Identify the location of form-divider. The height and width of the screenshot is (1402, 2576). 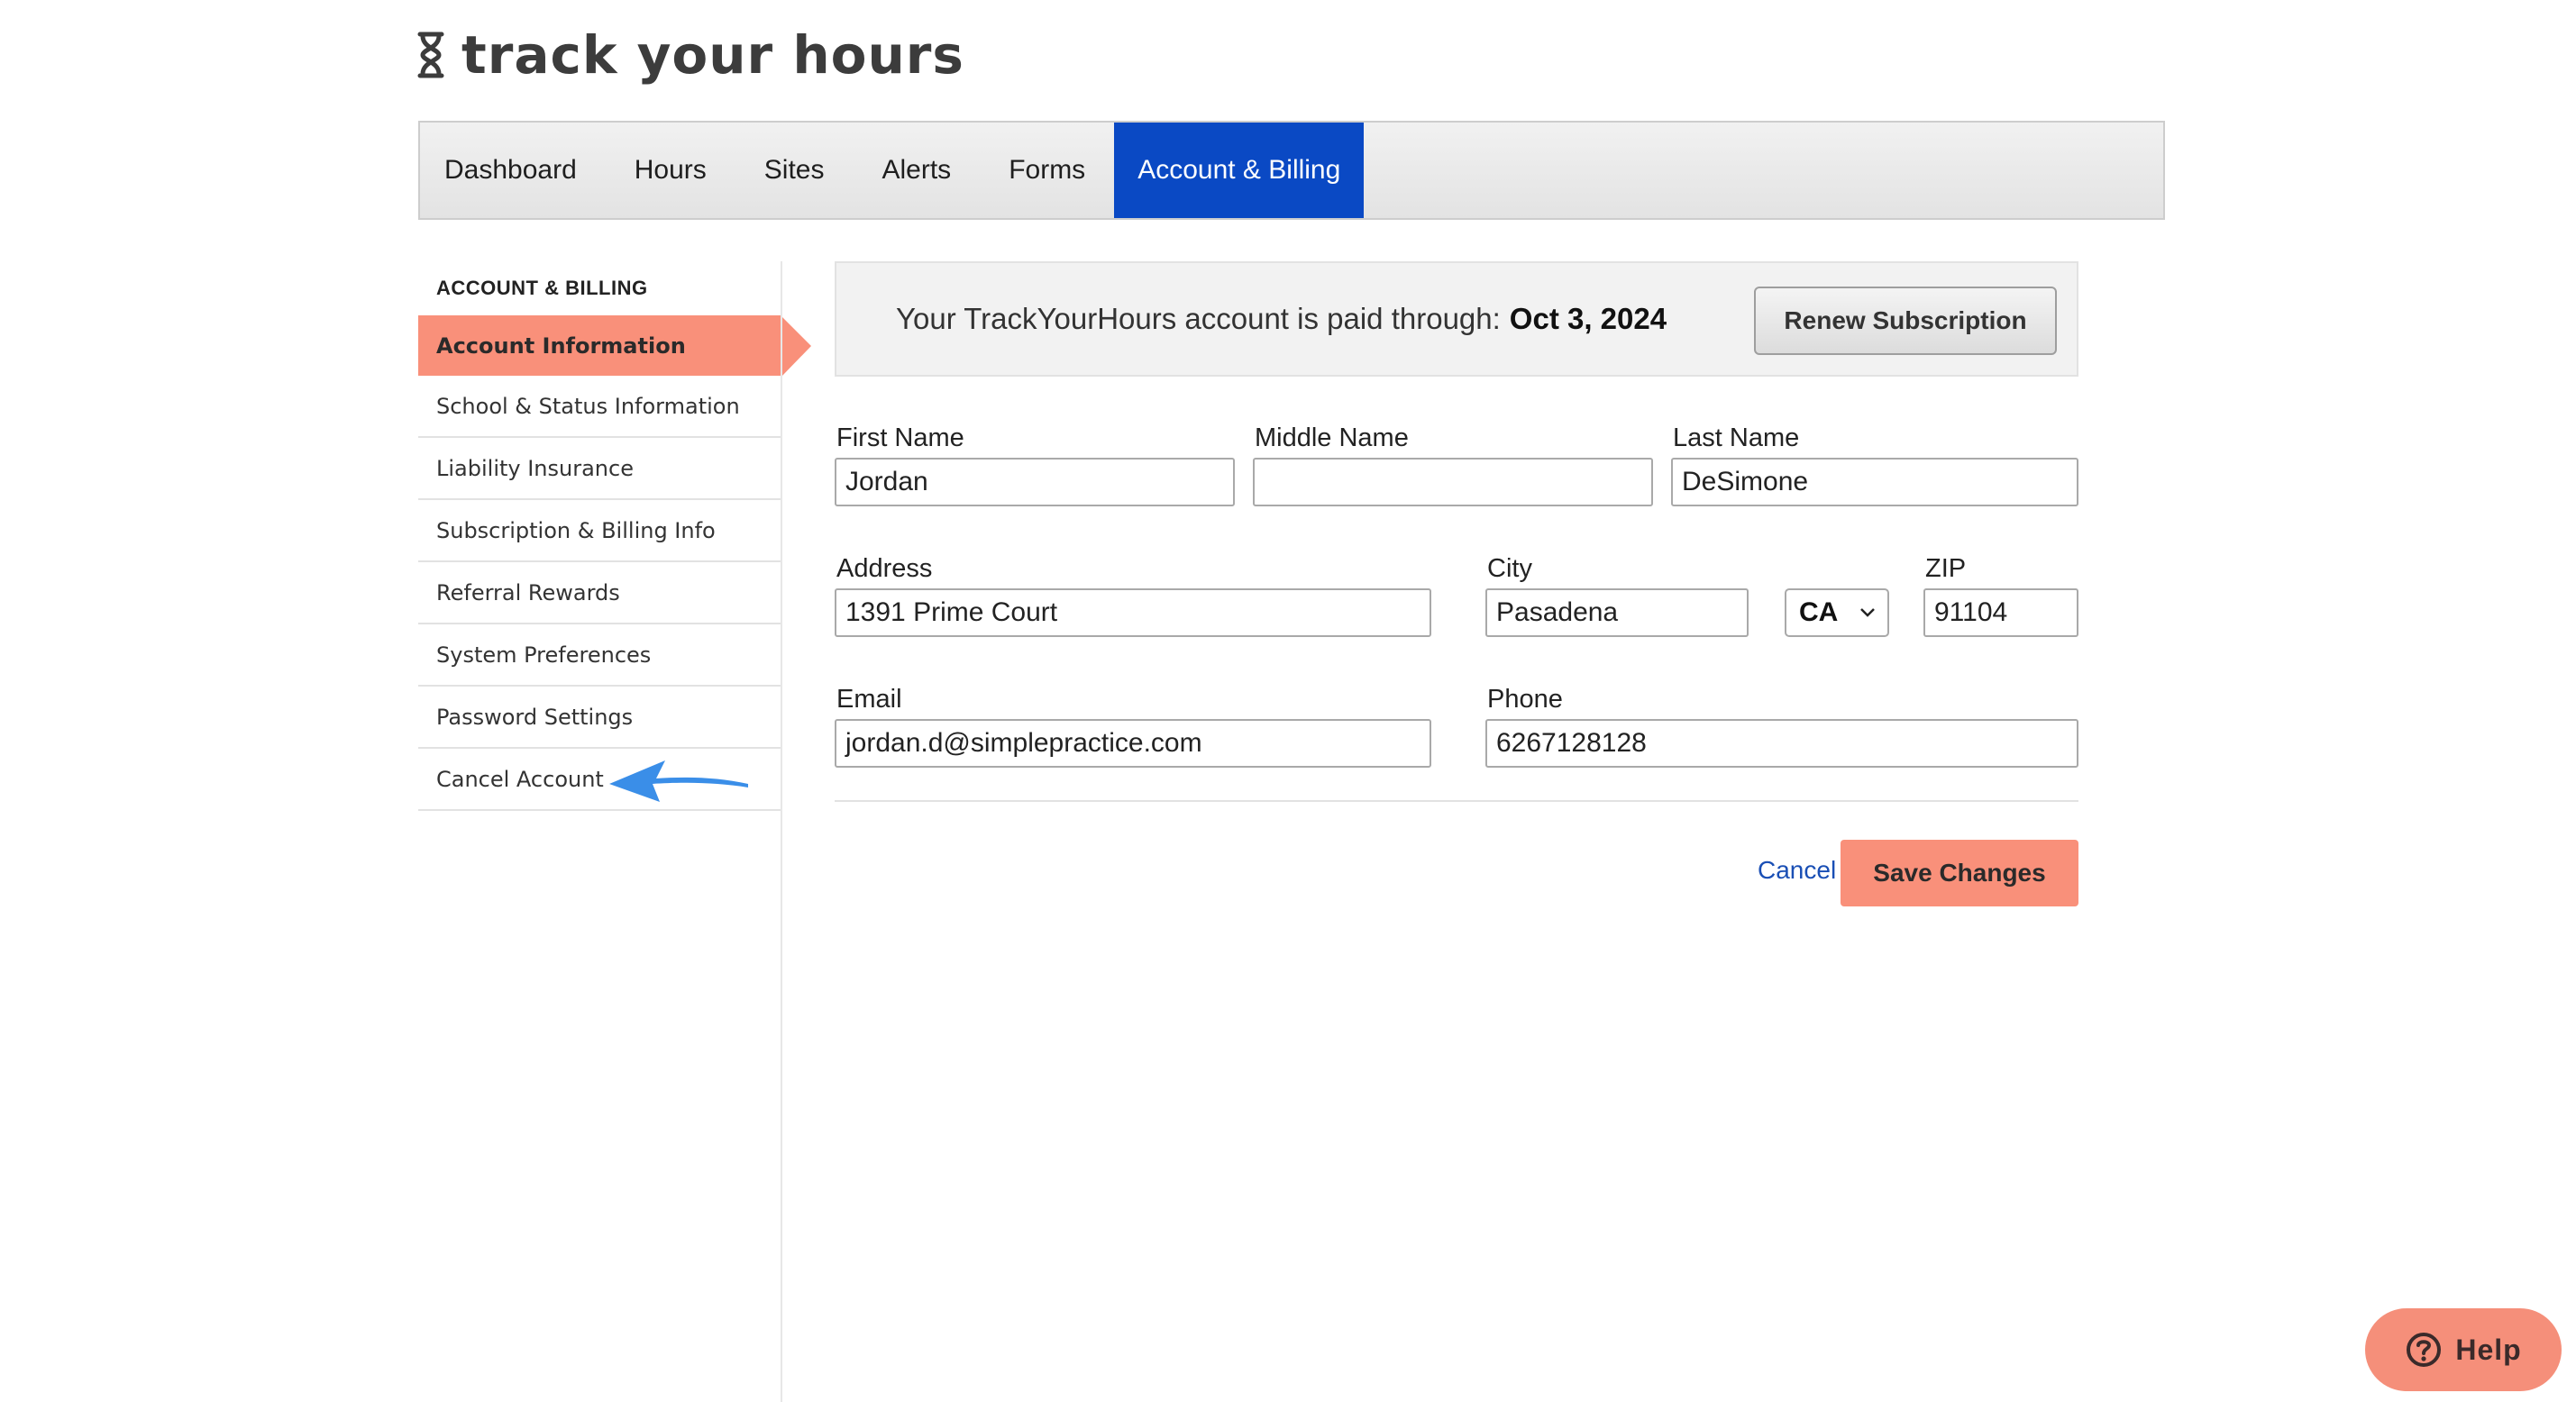
(1457, 801).